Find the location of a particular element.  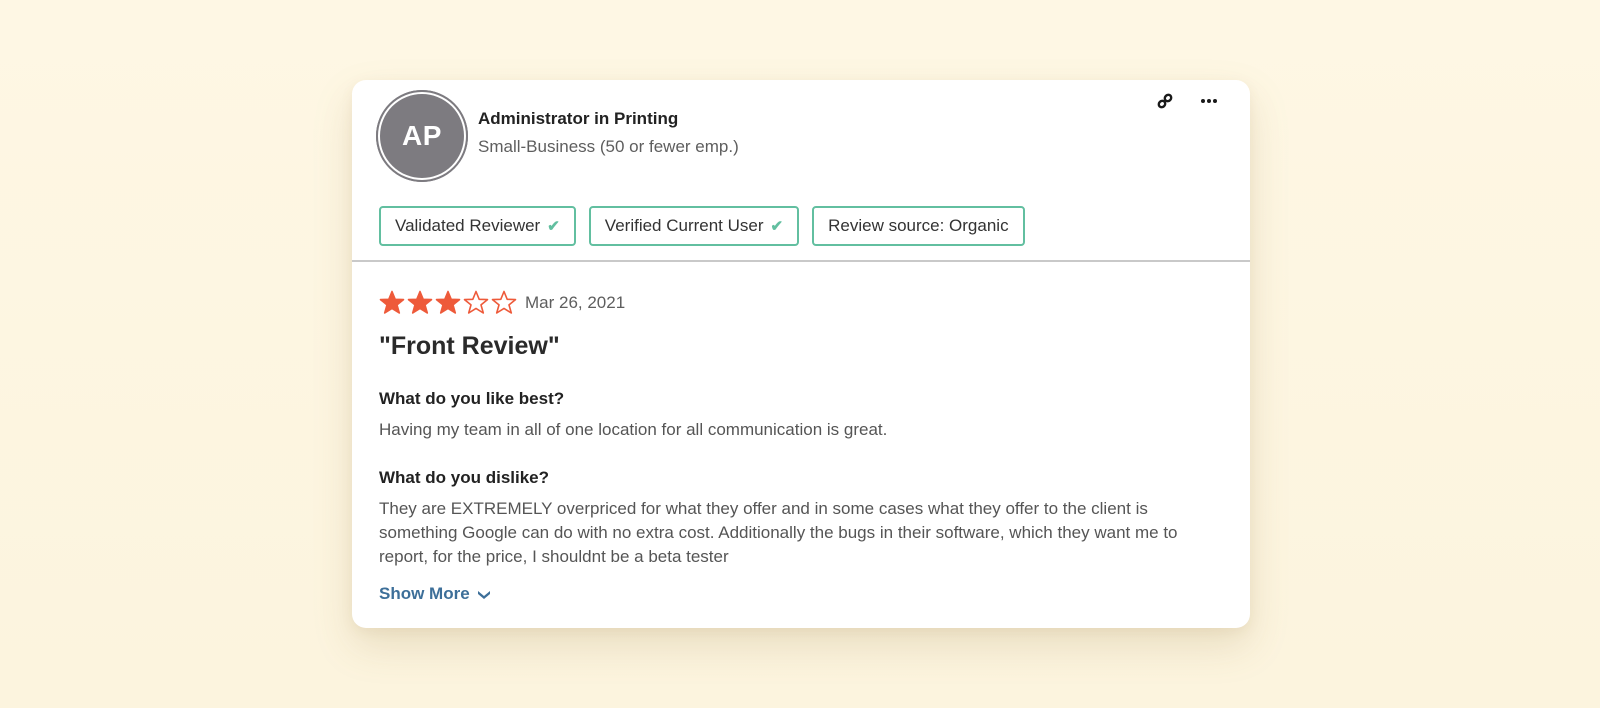

more-options-icon is located at coordinates (1209, 101).